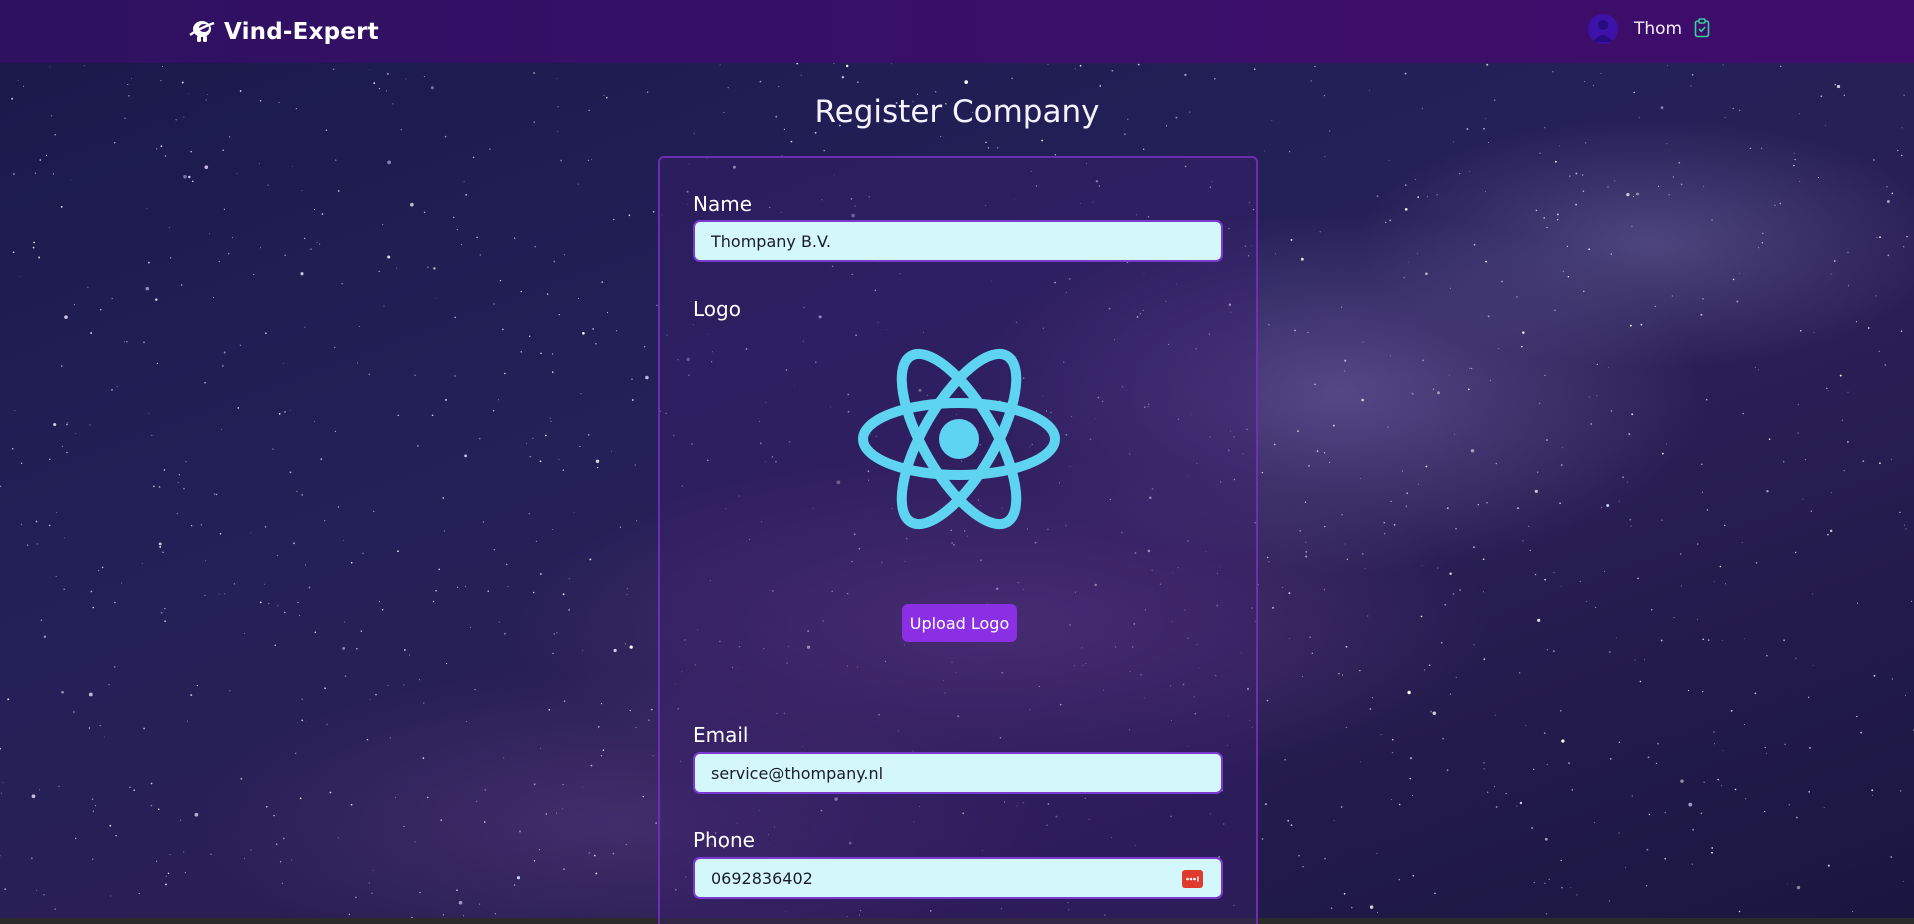 The width and height of the screenshot is (1914, 924). Describe the element at coordinates (958, 241) in the screenshot. I see `name-input` at that location.